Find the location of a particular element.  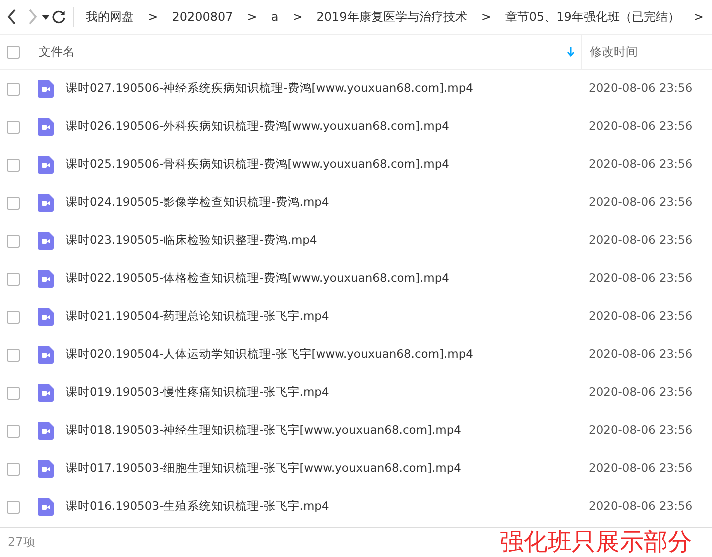

breadcrumb-link: a is located at coordinates (275, 17).